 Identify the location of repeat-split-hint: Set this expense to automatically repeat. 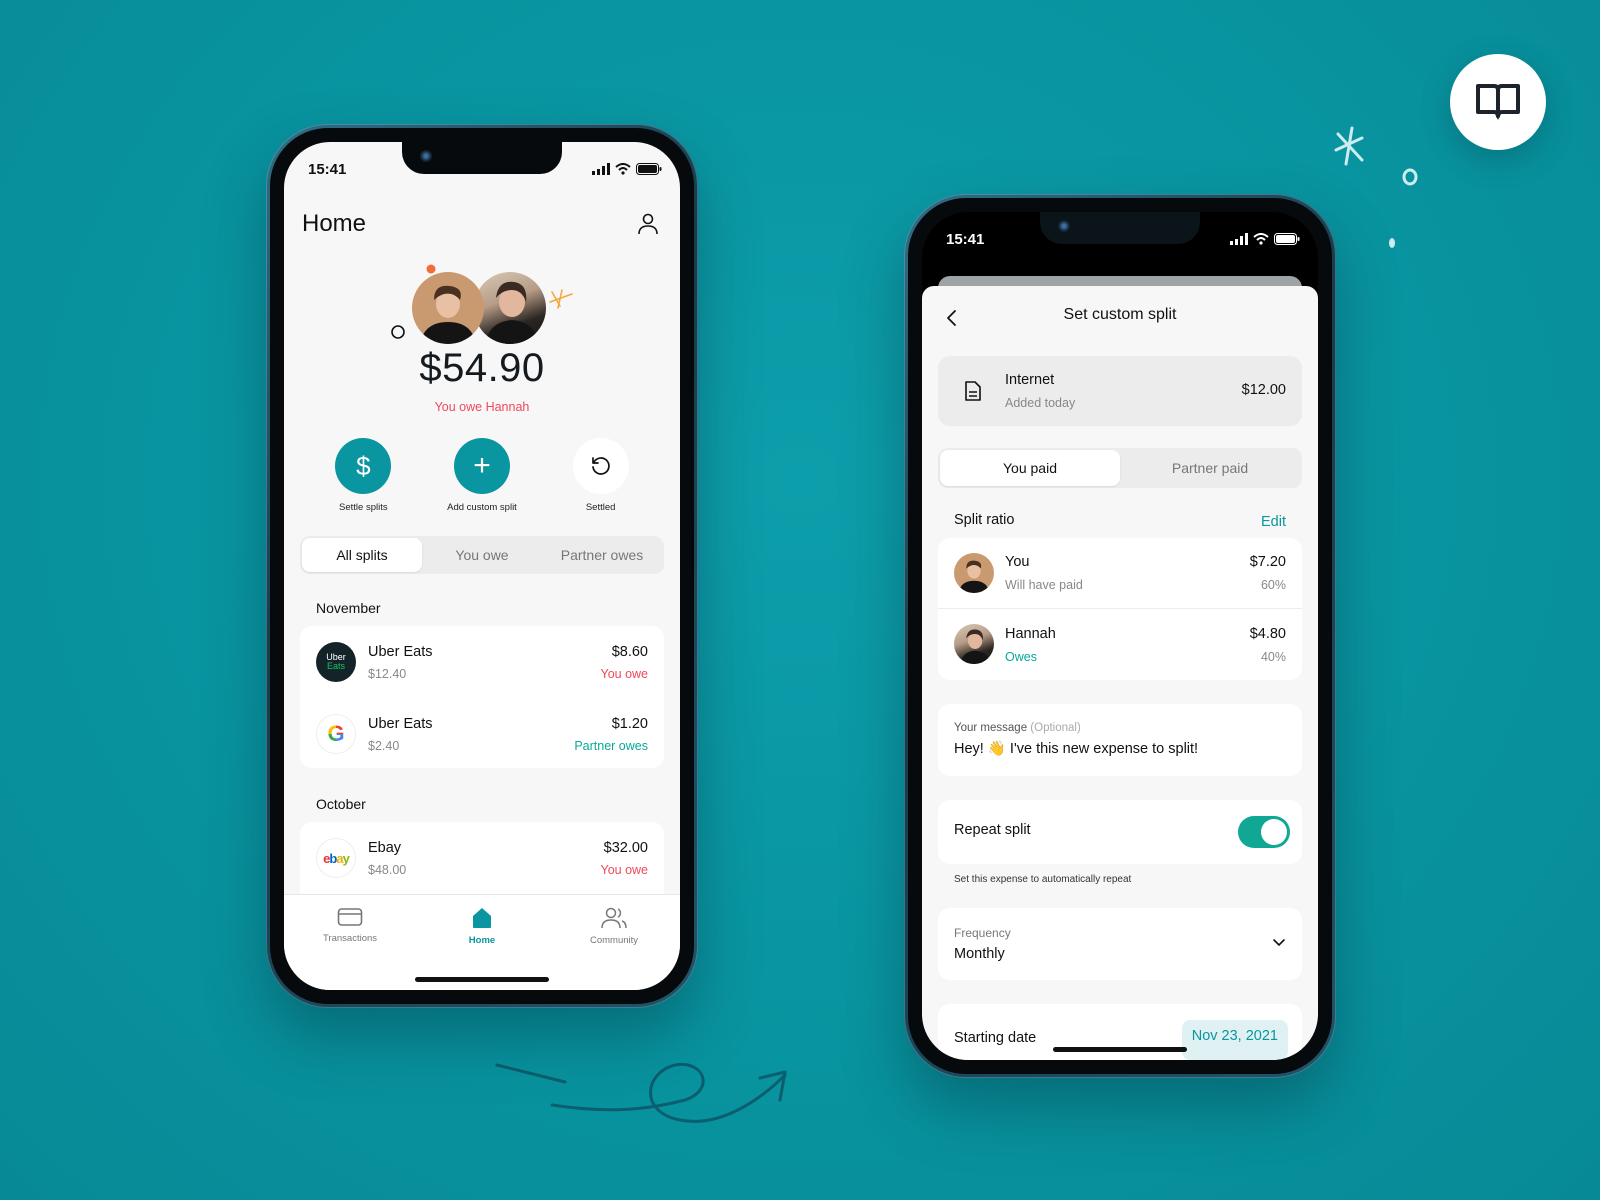
(1043, 879).